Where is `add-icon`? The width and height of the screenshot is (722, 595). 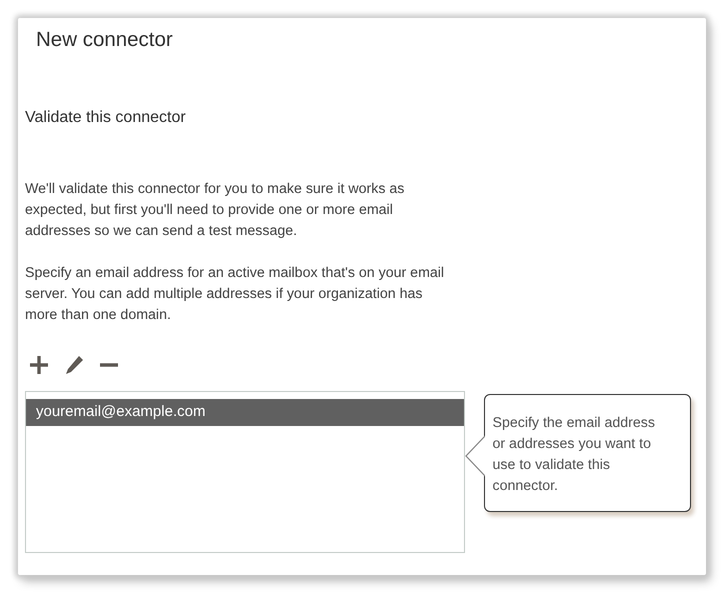
add-icon is located at coordinates (39, 365).